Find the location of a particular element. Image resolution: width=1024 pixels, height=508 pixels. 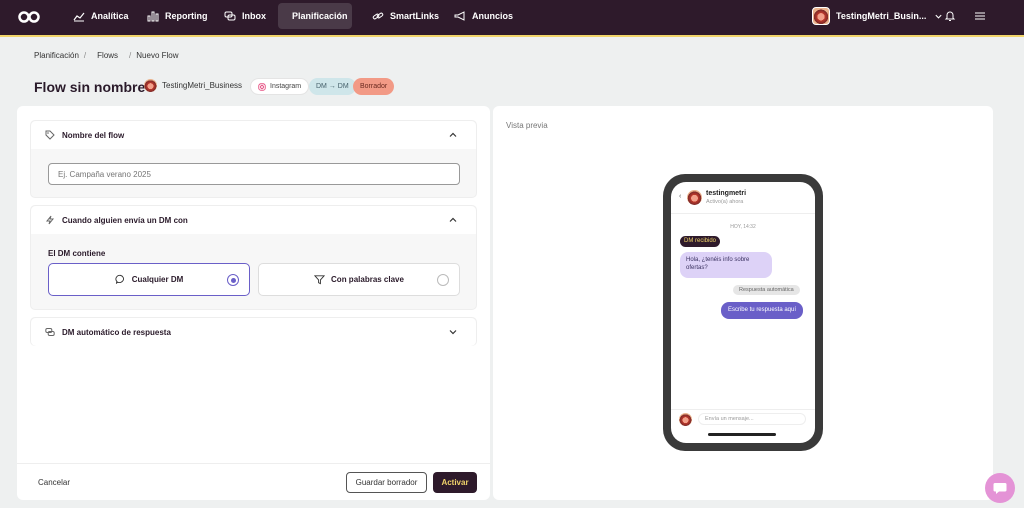

account-chip: TestingMetri_Business is located at coordinates (193, 85).